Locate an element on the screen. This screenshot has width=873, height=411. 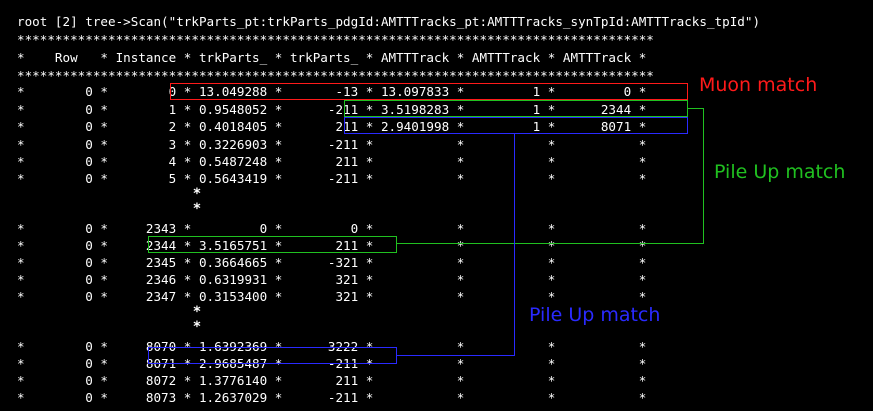
pileup-green-label: Pile Up match is located at coordinates (780, 172).